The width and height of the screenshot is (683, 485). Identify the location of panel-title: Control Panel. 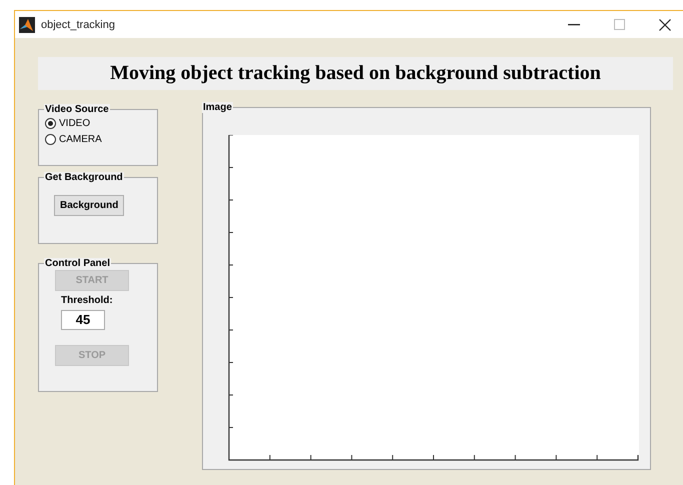
(78, 263).